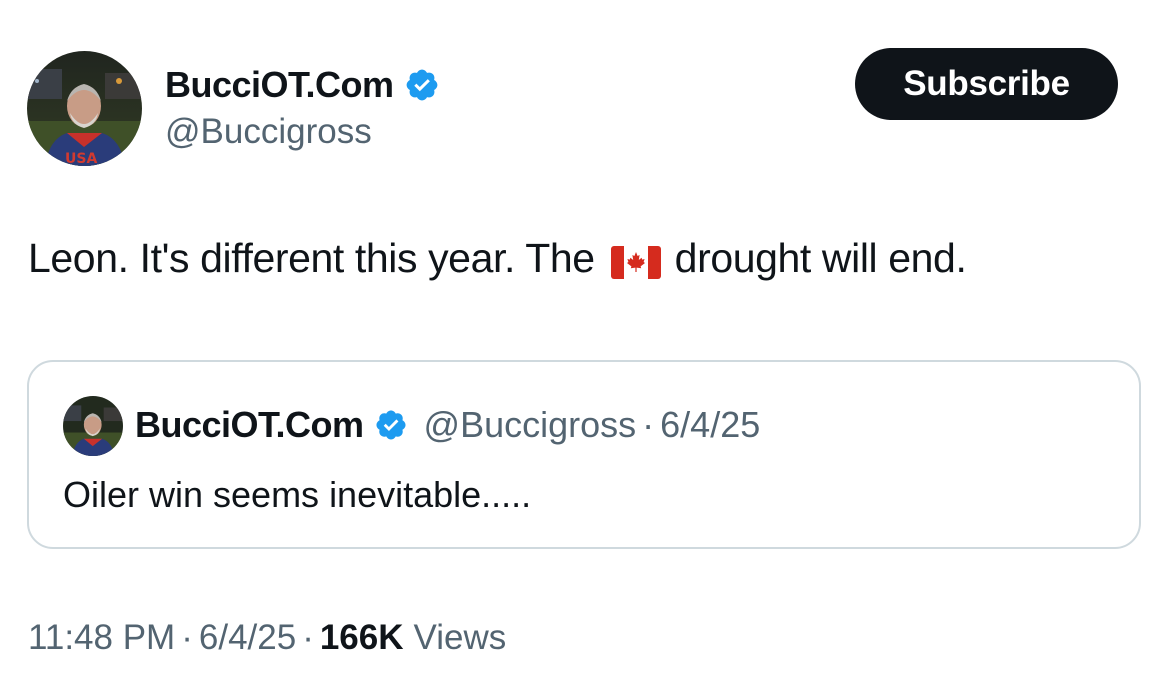  I want to click on canada-flag-icon, so click(635, 260).